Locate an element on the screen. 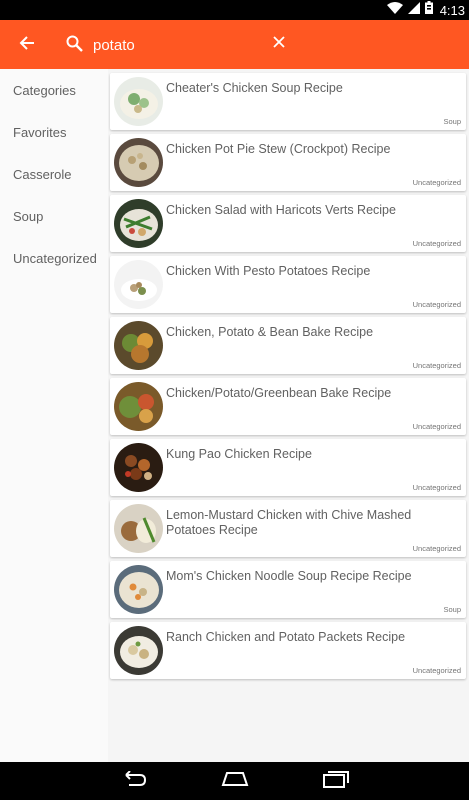 Image resolution: width=469 pixels, height=800 pixels. sidebar-item-casserole: Casserole is located at coordinates (54, 175).